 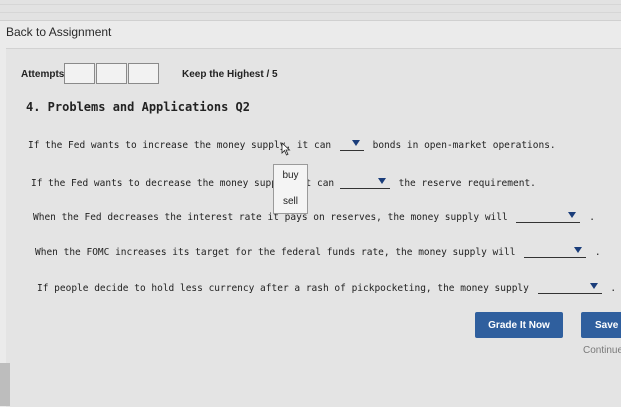 I want to click on grade-it-now-button: Grade It Now, so click(x=519, y=325).